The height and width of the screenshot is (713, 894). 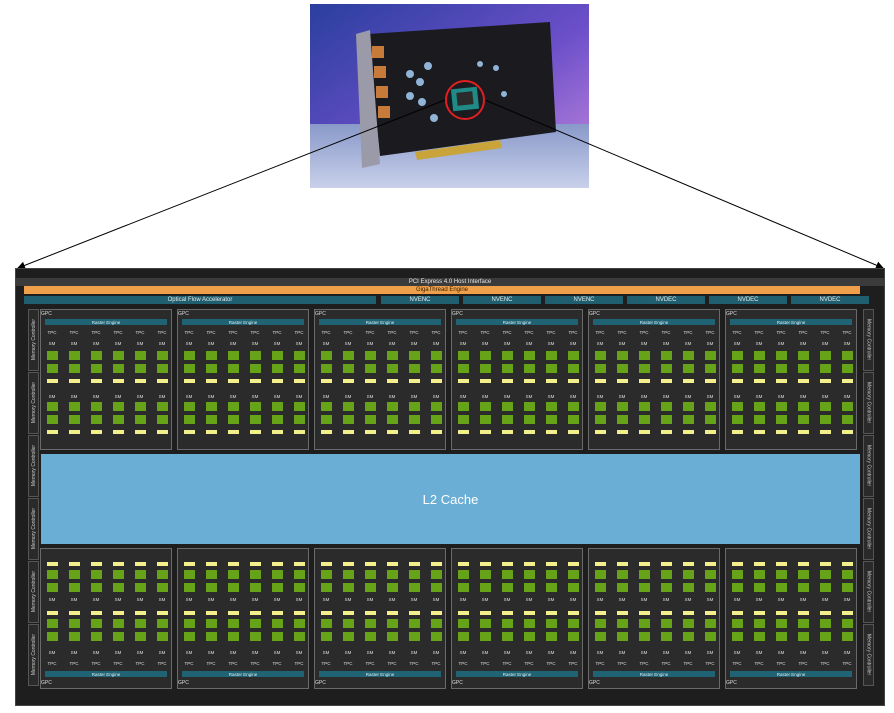 I want to click on memory-controller-label: Memory Controller, so click(x=33, y=340).